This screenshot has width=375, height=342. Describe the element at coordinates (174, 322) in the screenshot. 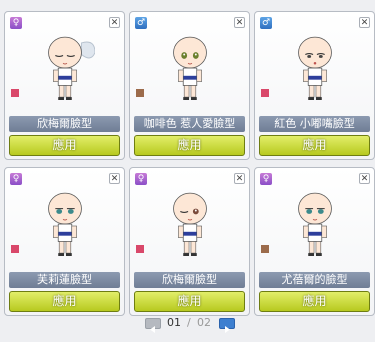

I see `page-current: 01` at that location.